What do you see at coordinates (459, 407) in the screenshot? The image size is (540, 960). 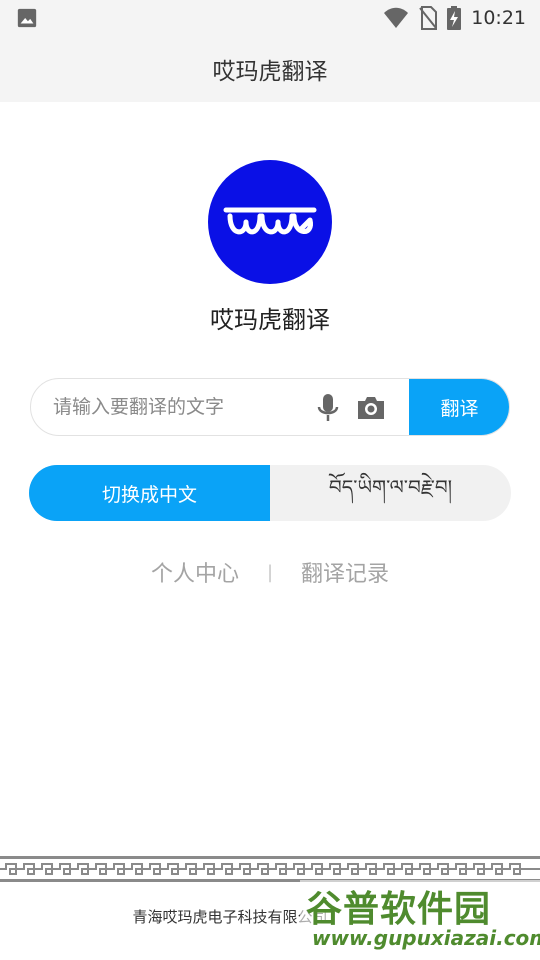 I see `translate-button: 翻译` at bounding box center [459, 407].